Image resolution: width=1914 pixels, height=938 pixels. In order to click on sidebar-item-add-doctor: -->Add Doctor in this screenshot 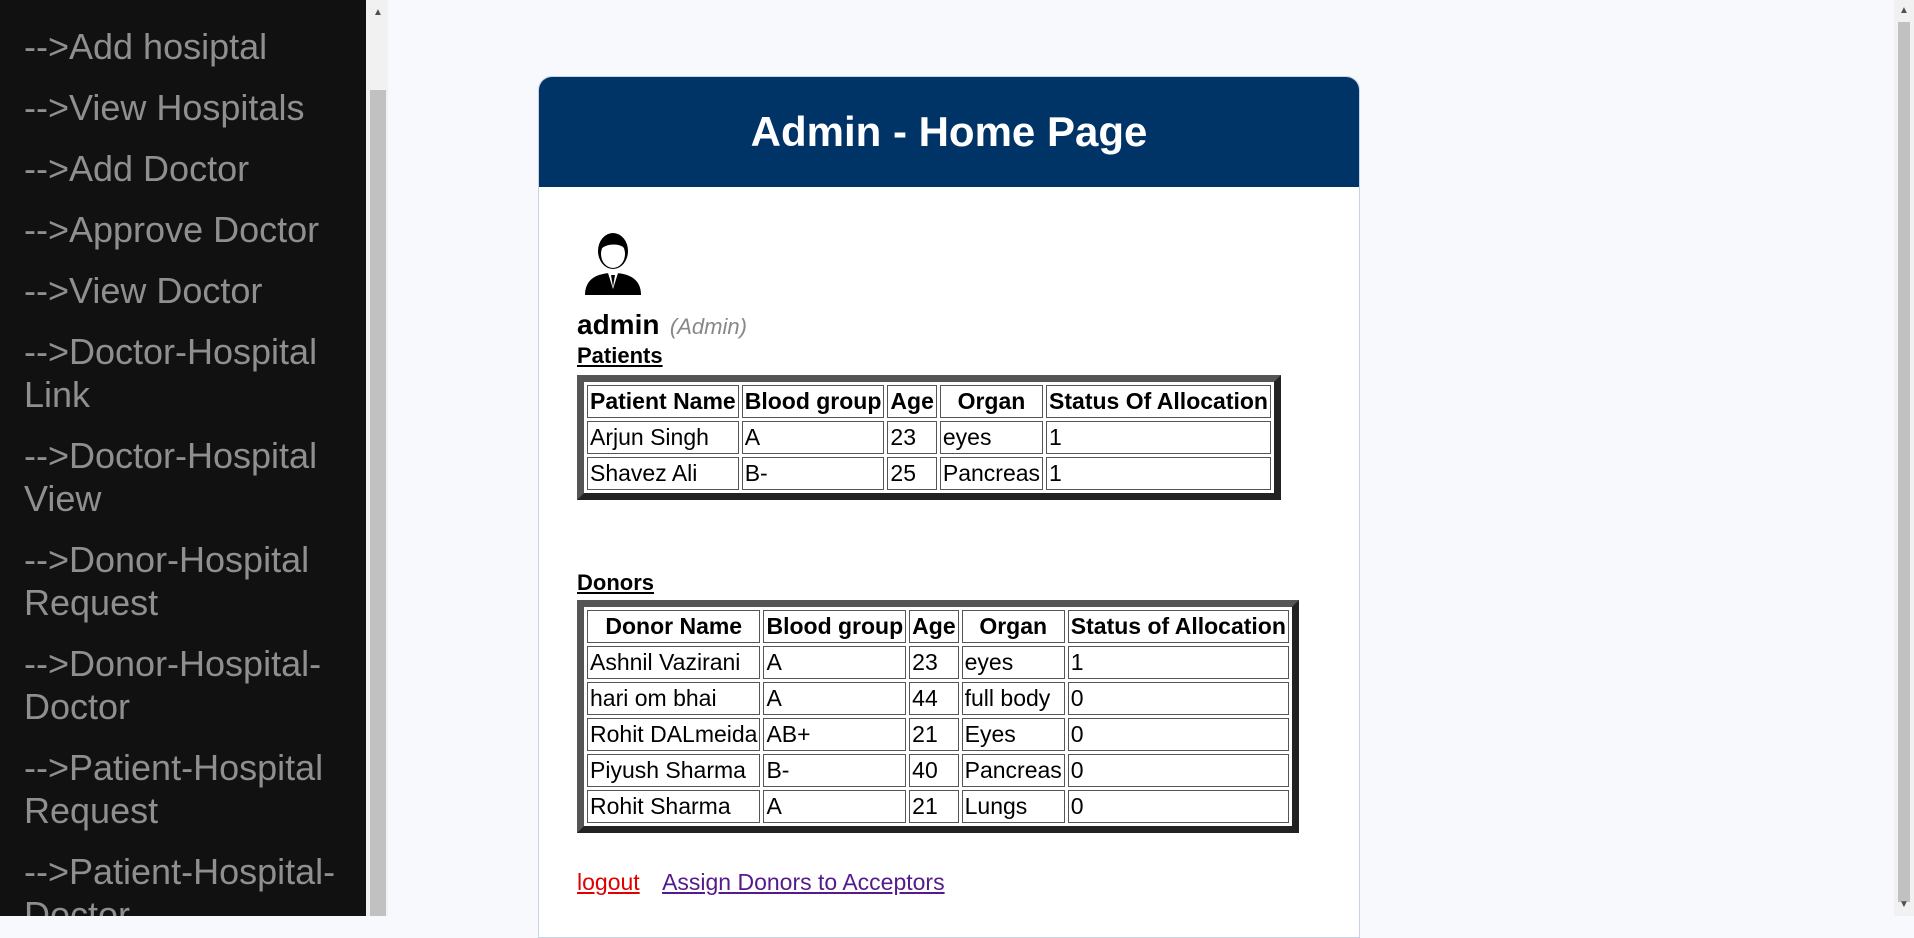, I will do `click(183, 168)`.